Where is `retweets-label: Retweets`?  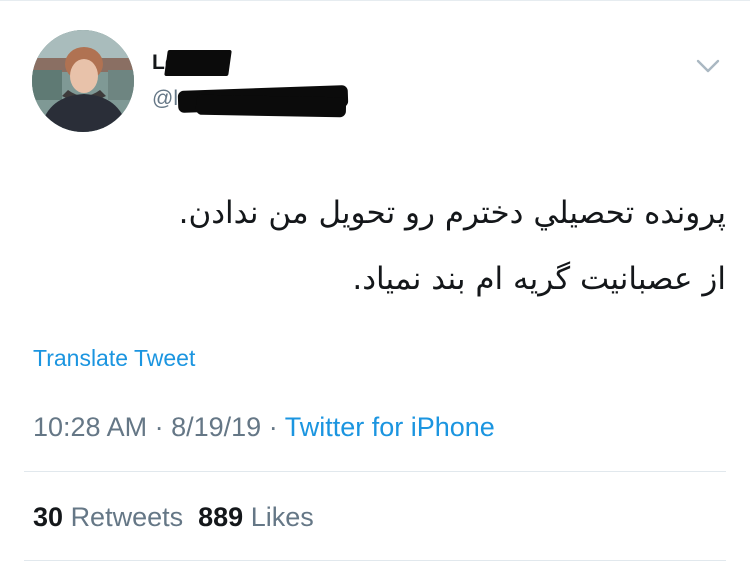
retweets-label: Retweets is located at coordinates (127, 517).